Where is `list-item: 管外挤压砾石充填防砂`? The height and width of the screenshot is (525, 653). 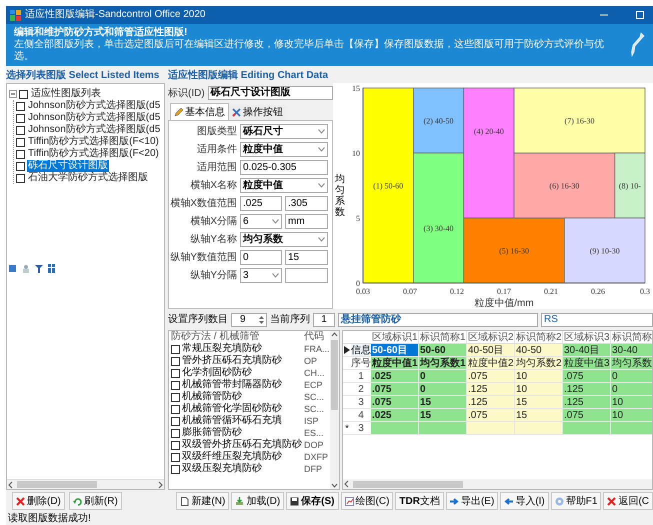
list-item: 管外挤压砾石充填防砂 is located at coordinates (242, 361).